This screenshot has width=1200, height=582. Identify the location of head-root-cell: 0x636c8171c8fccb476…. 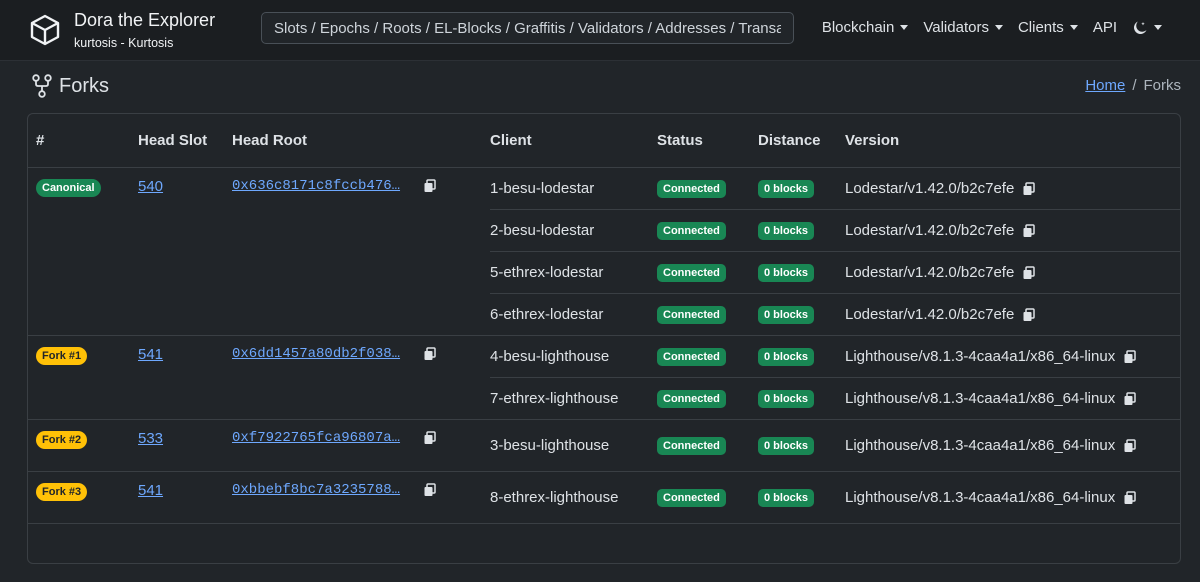
(361, 251).